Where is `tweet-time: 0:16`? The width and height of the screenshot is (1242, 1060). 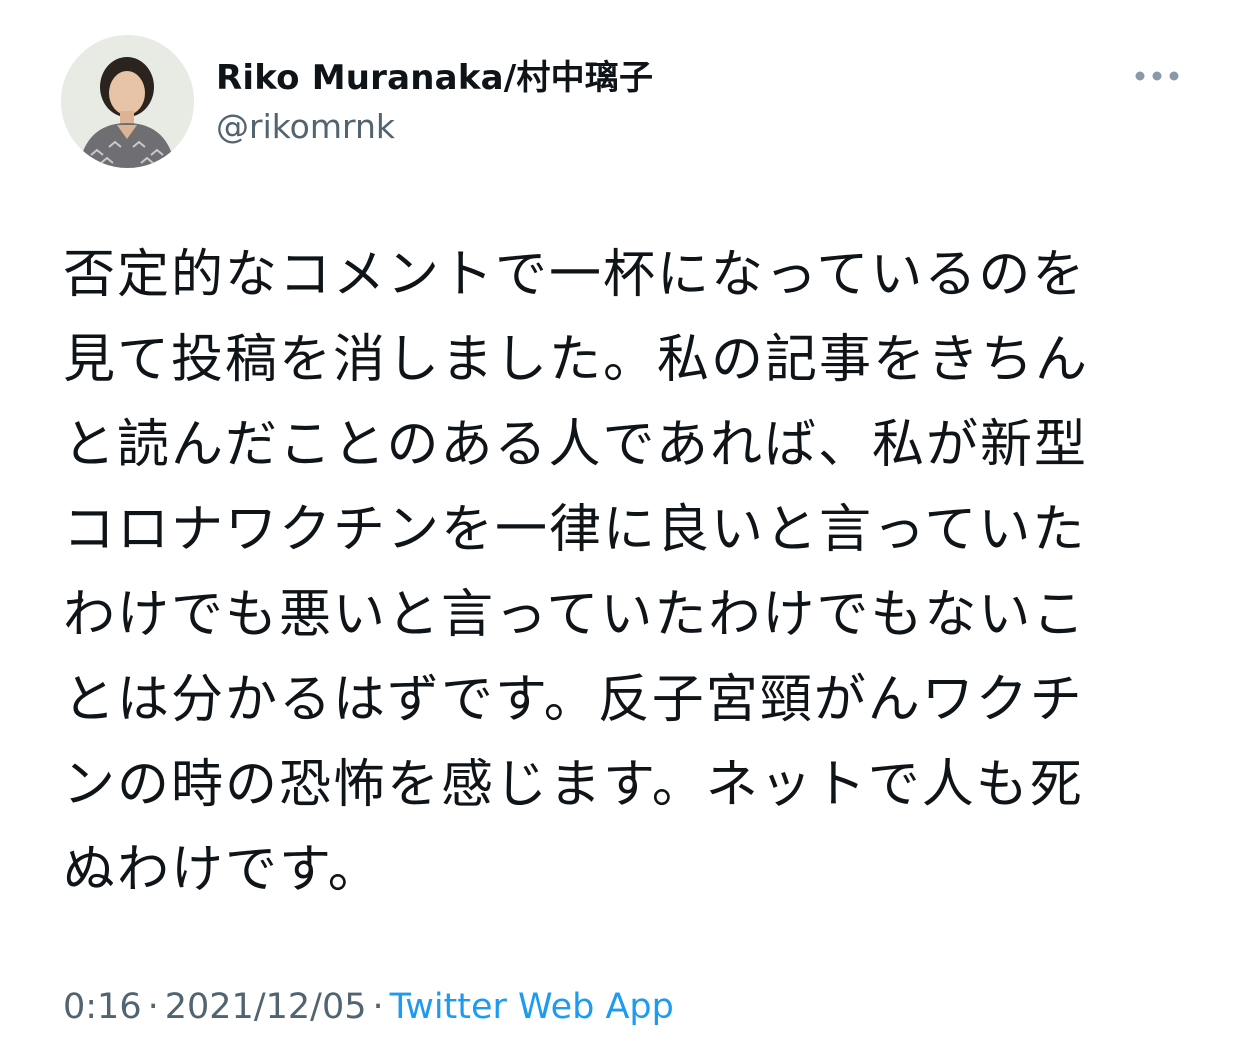 tweet-time: 0:16 is located at coordinates (102, 1007).